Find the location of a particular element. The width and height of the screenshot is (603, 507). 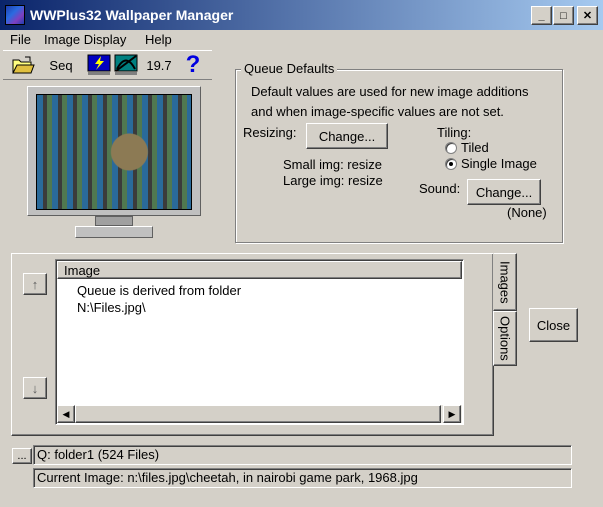

scroll-right-icon: ▶ is located at coordinates (452, 413).